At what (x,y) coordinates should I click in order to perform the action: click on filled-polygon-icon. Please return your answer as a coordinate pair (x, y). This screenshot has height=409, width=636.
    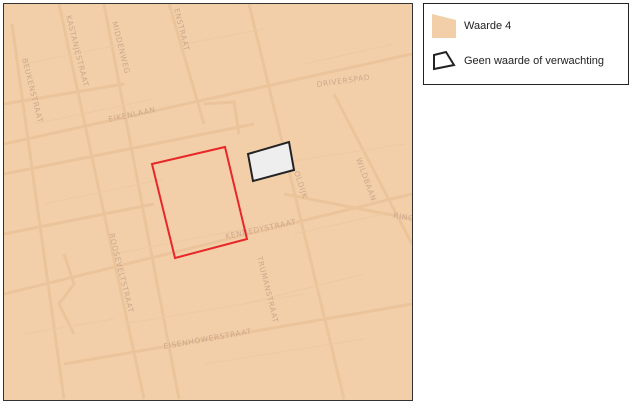
    Looking at the image, I should click on (444, 26).